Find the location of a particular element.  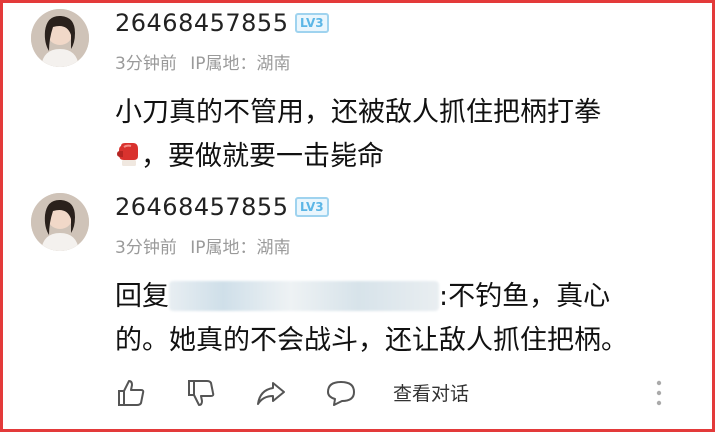

like-icon is located at coordinates (131, 393).